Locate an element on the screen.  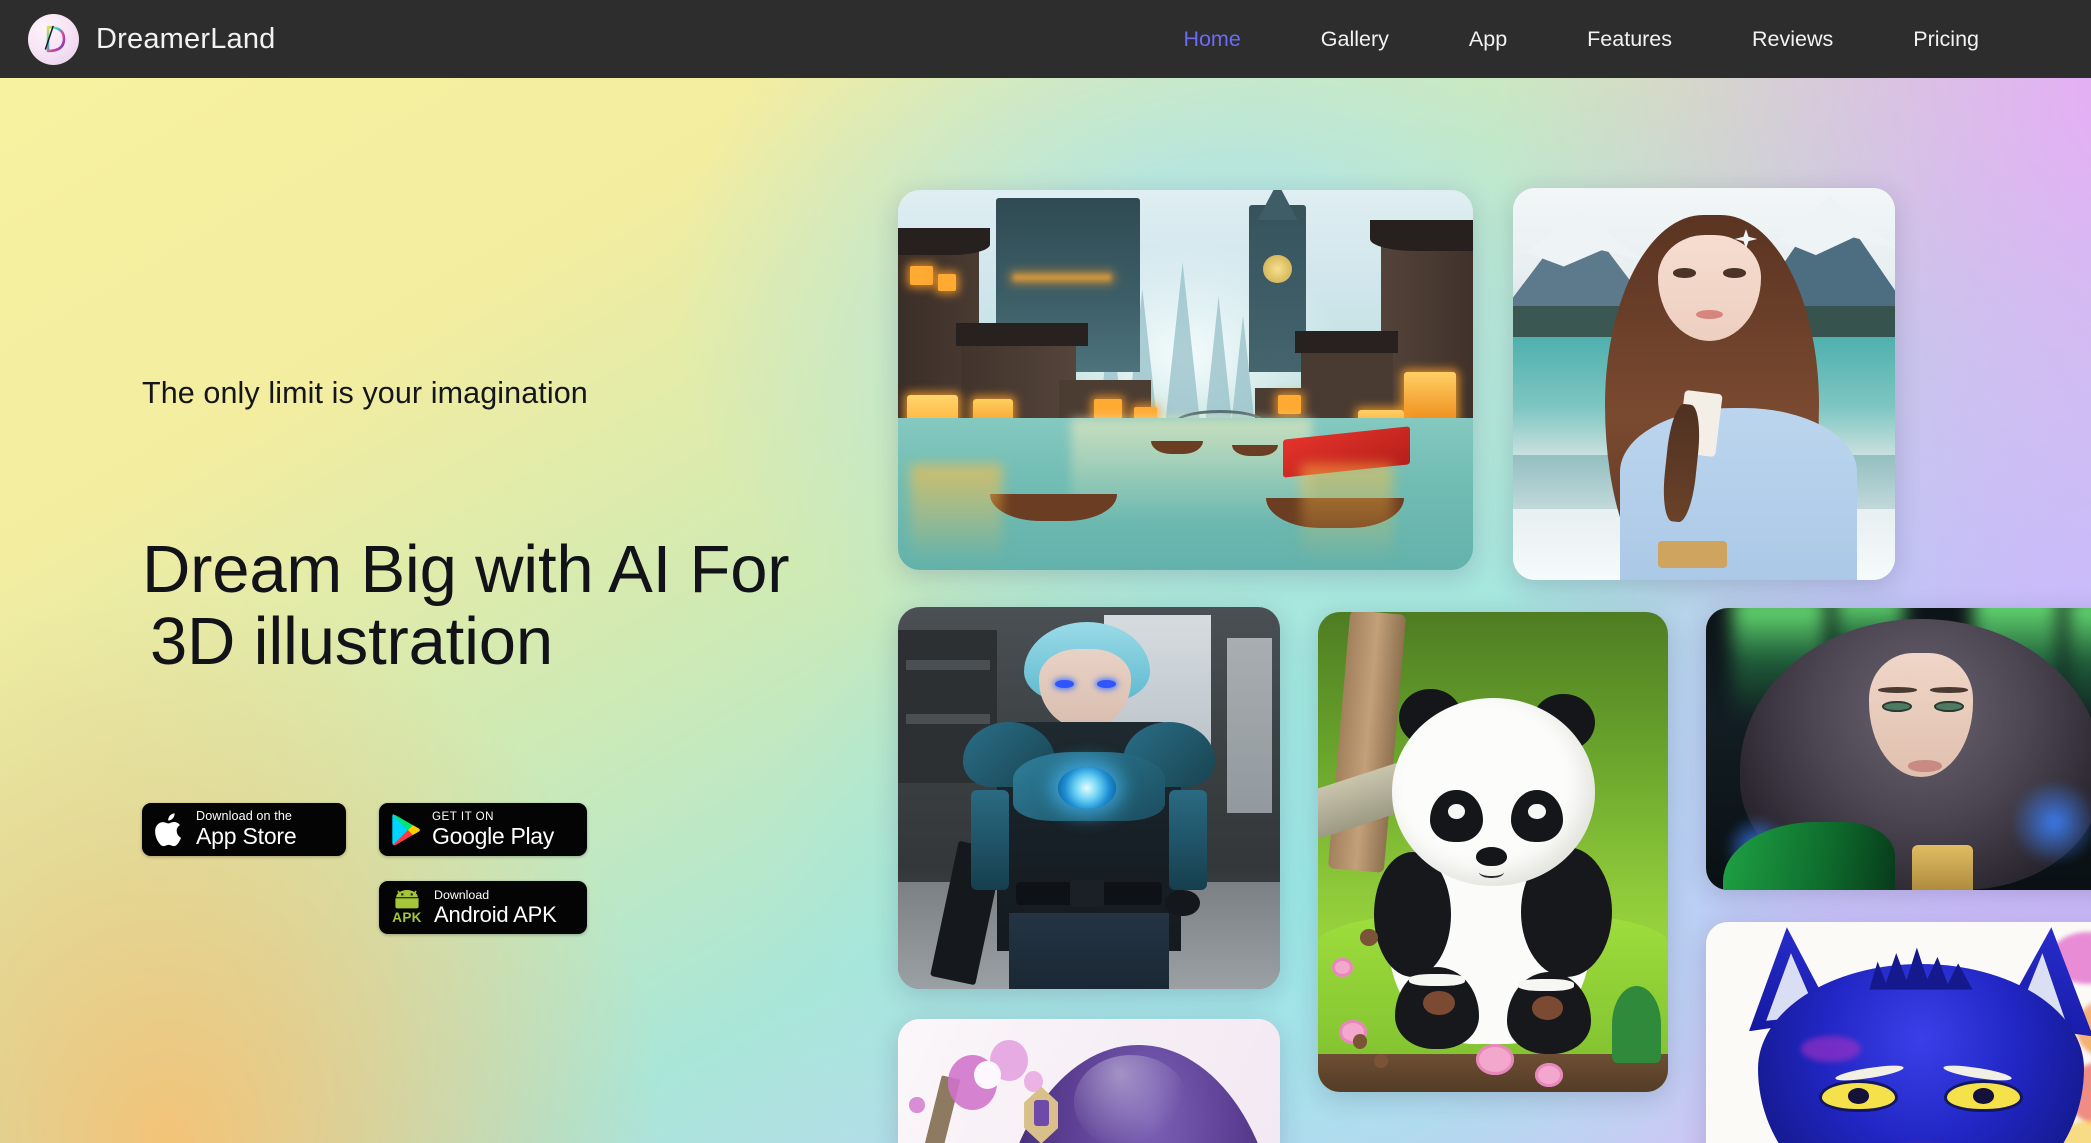
google-play-button: GET IT ON Google Play is located at coordinates (483, 830).